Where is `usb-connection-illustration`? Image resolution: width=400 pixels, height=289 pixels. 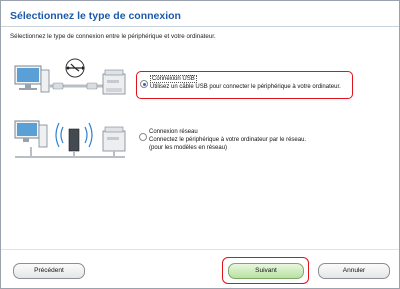
usb-connection-illustration is located at coordinates (70, 76).